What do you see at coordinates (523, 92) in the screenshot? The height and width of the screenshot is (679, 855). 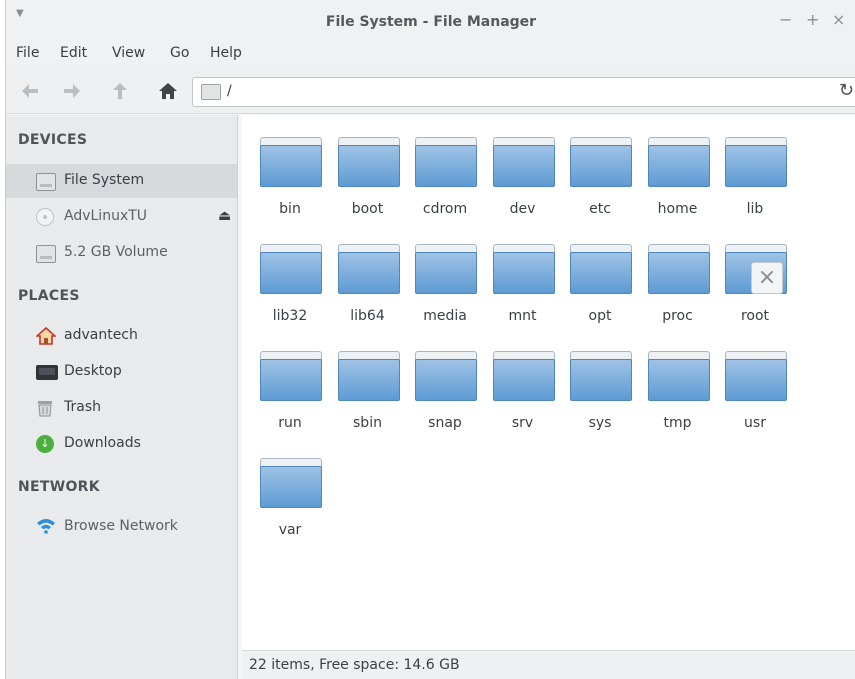 I see `address-bar: / ↻` at bounding box center [523, 92].